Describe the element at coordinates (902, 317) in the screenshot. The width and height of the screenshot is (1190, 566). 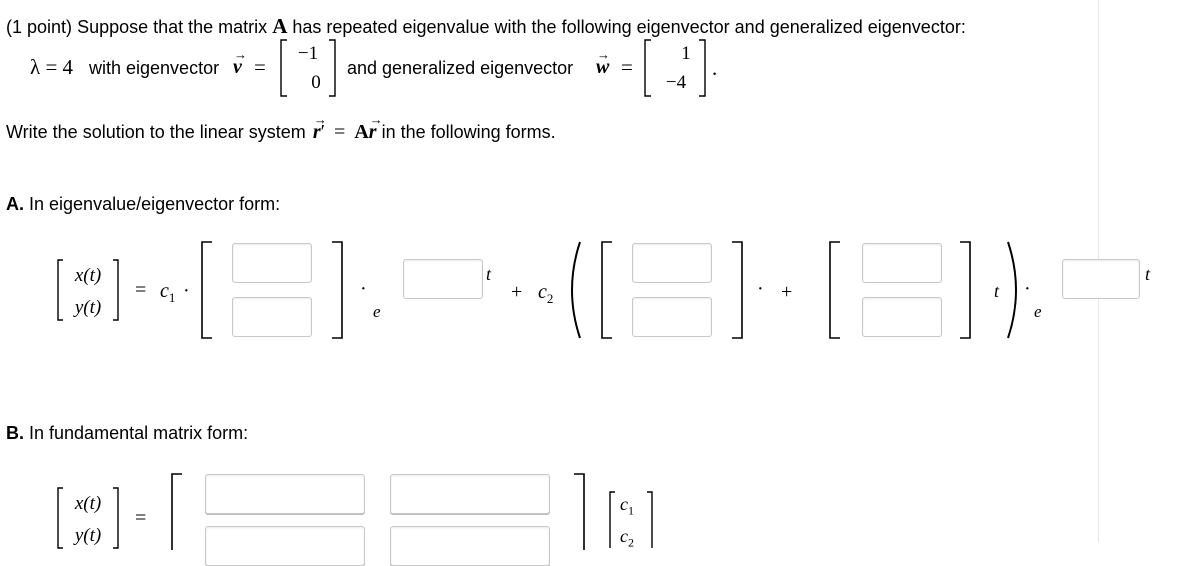
I see `part-a-v3-entry-2-input` at that location.